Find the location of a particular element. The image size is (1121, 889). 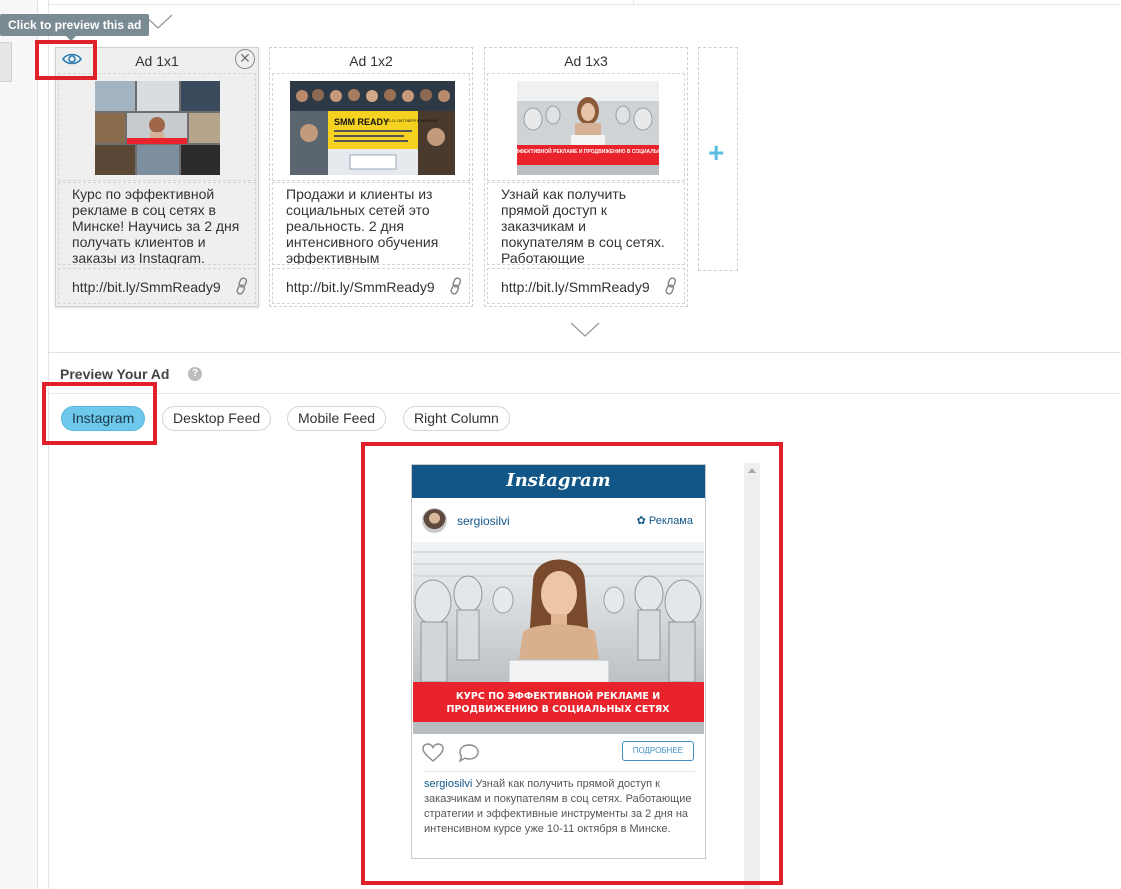

add-ad-button: + is located at coordinates (718, 159).